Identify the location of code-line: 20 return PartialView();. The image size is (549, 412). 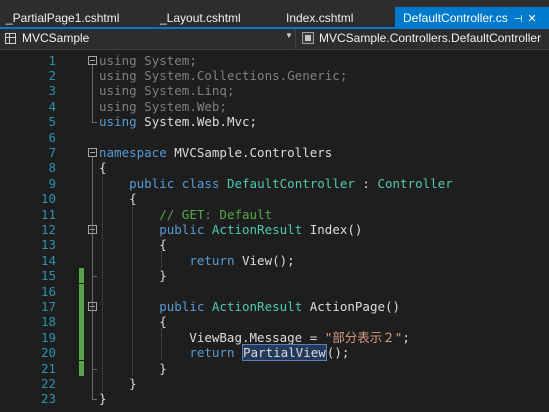
(274, 353).